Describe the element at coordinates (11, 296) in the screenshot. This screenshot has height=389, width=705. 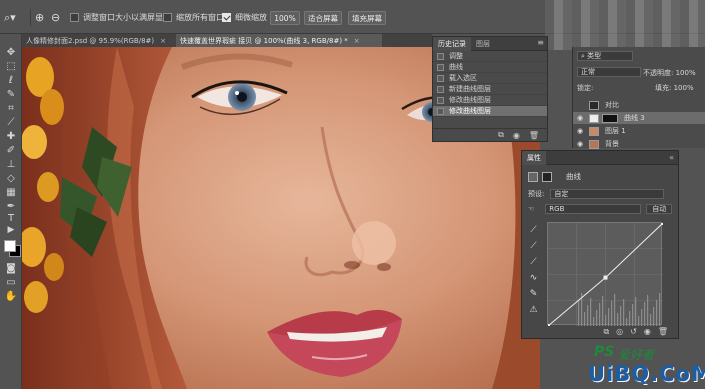
I see `hand-tool-icon: ✋` at that location.